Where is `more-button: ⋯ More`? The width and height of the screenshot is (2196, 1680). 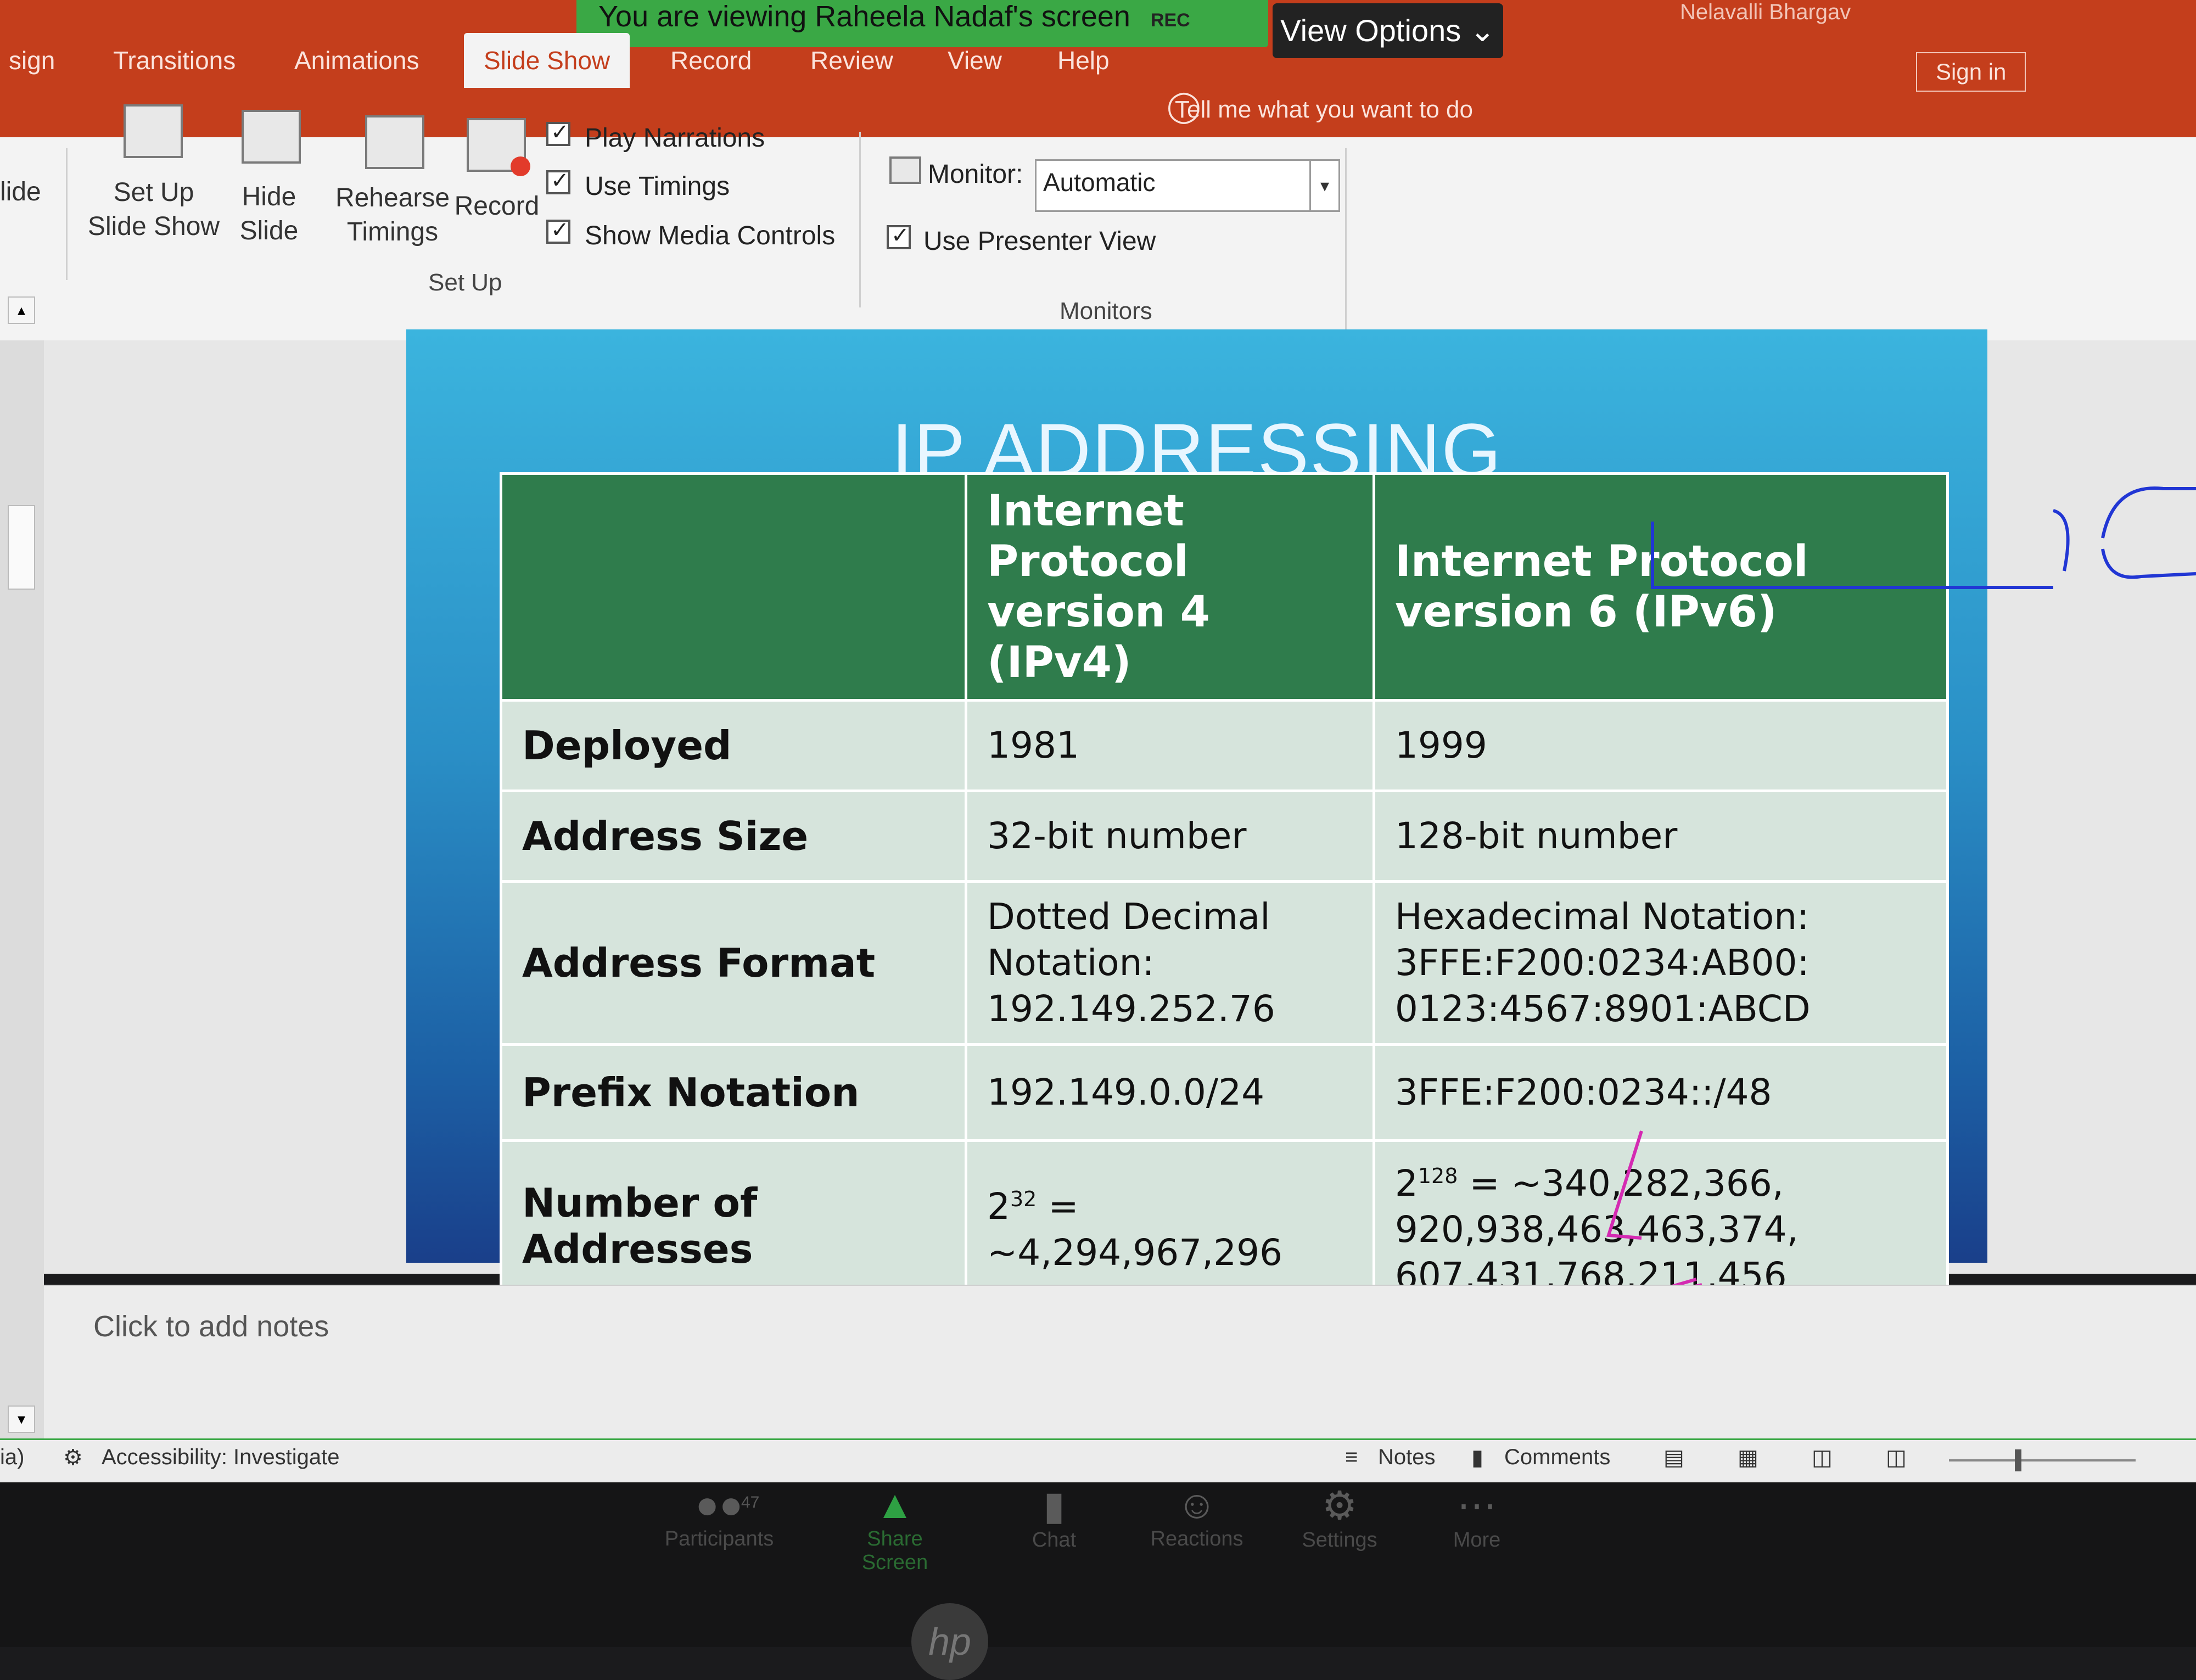
more-button: ⋯ More is located at coordinates (1476, 1517).